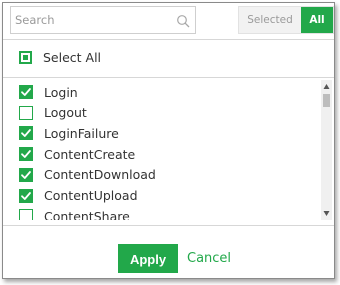  I want to click on search-input, so click(93, 20).